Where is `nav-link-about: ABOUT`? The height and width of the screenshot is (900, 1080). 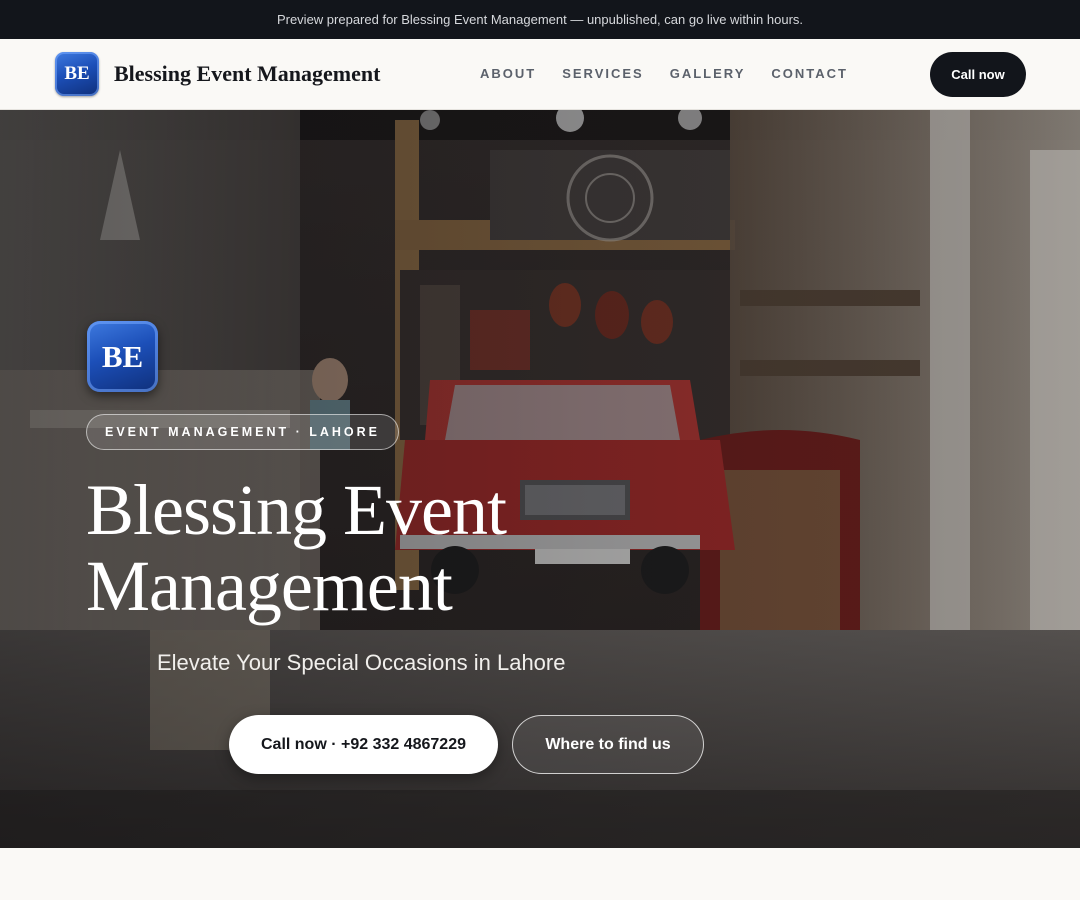 nav-link-about: ABOUT is located at coordinates (508, 73).